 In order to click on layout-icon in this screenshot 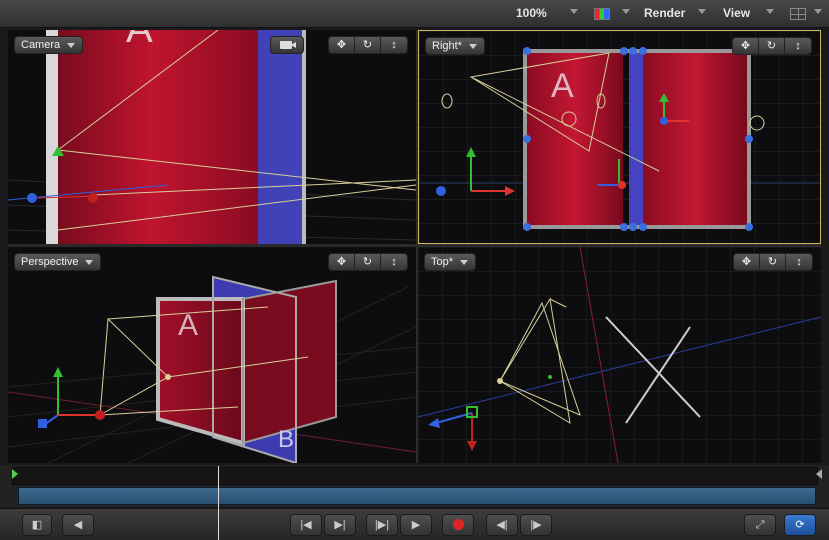, I will do `click(798, 14)`.